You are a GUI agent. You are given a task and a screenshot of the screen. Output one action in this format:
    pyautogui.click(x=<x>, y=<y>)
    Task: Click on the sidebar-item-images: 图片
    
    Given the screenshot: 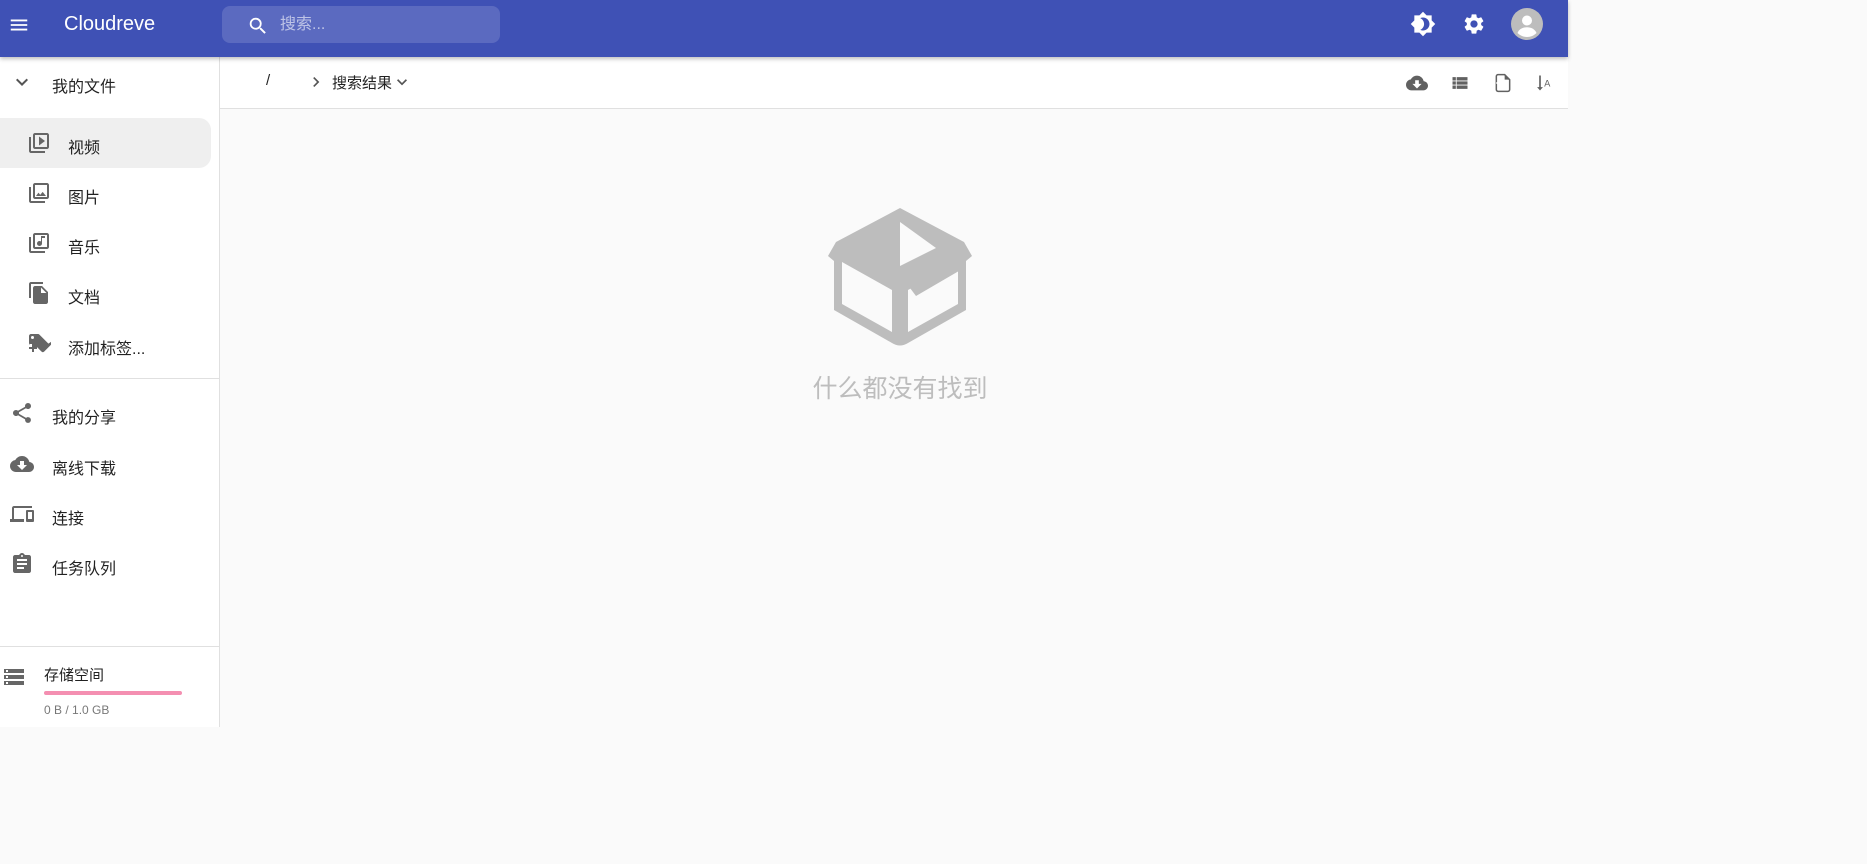 What is the action you would take?
    pyautogui.click(x=105, y=193)
    